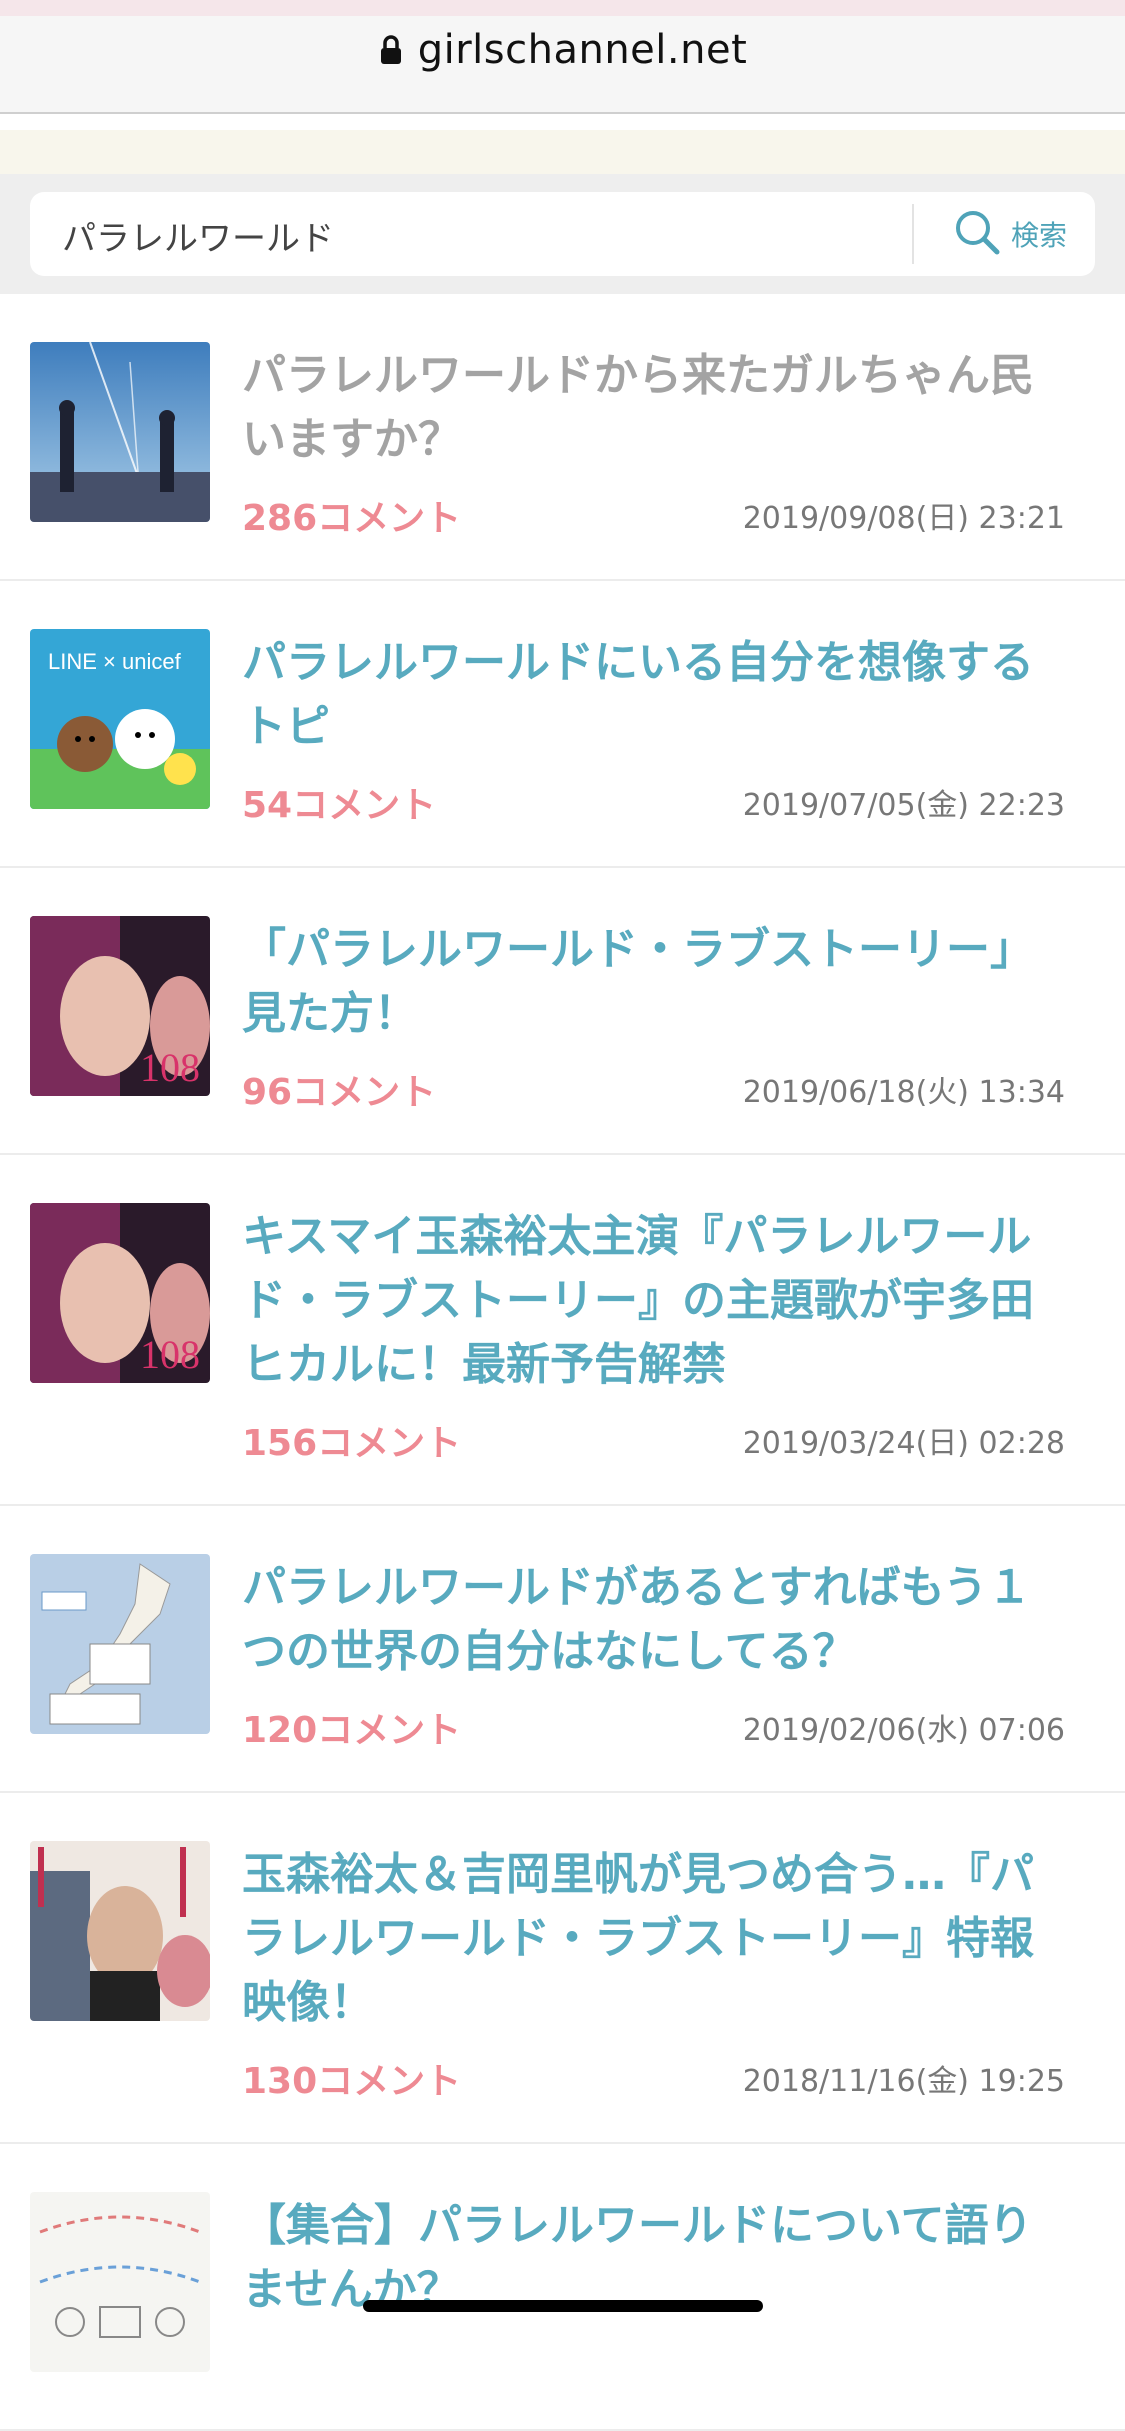 The height and width of the screenshot is (2431, 1125). I want to click on url-text: girlschannel.net, so click(582, 50).